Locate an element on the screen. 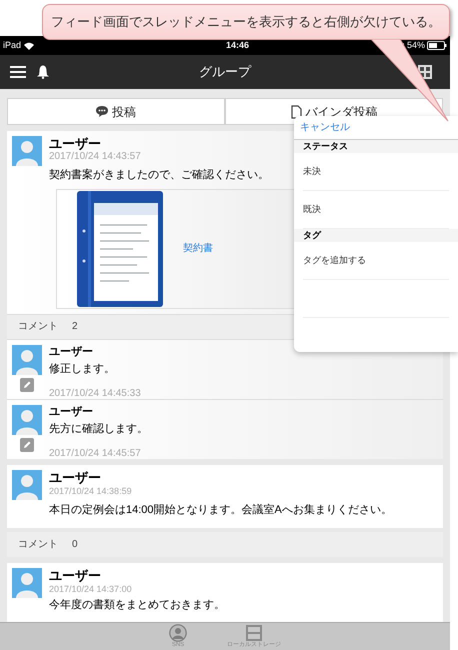 The image size is (458, 650). comment-date: 2017/10/24 14:45:57 is located at coordinates (95, 454).